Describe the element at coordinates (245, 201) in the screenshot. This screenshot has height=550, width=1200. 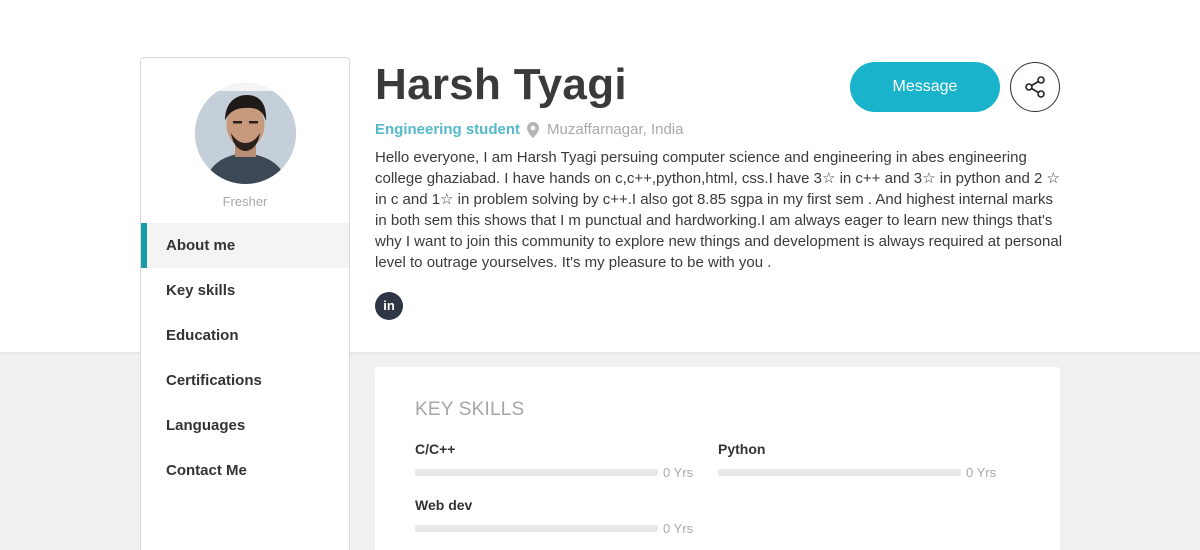
I see `profile-role: Fresher` at that location.